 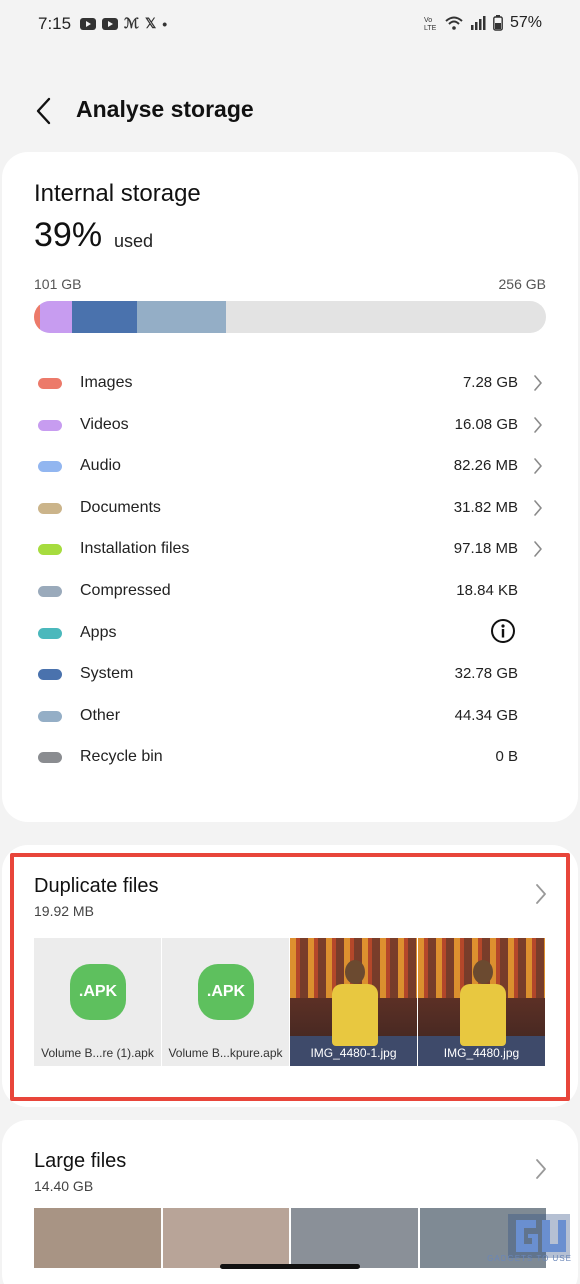 I want to click on system-icons: Vo LTE 57%, so click(x=483, y=23).